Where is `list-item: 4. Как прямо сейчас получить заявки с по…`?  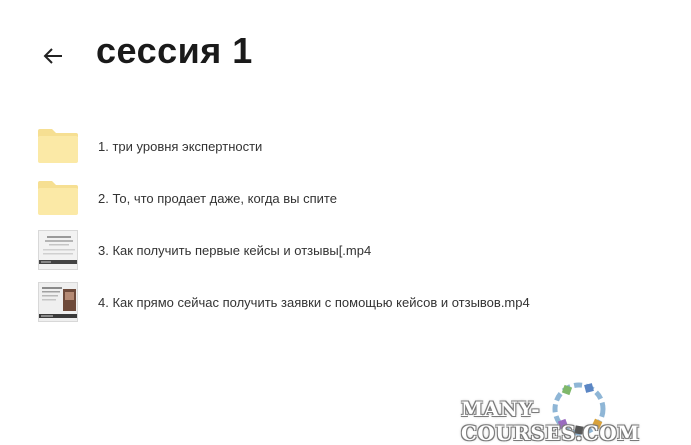
list-item: 4. Как прямо сейчас получить заявки с по… is located at coordinates (358, 302).